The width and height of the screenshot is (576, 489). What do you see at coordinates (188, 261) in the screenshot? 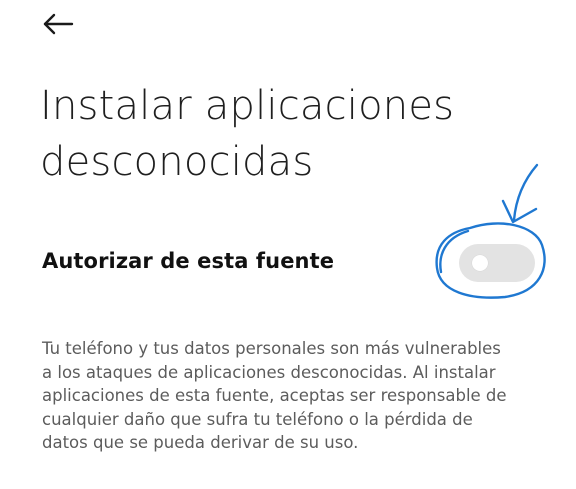
I see `setting-label: Autorizar de esta fuente` at bounding box center [188, 261].